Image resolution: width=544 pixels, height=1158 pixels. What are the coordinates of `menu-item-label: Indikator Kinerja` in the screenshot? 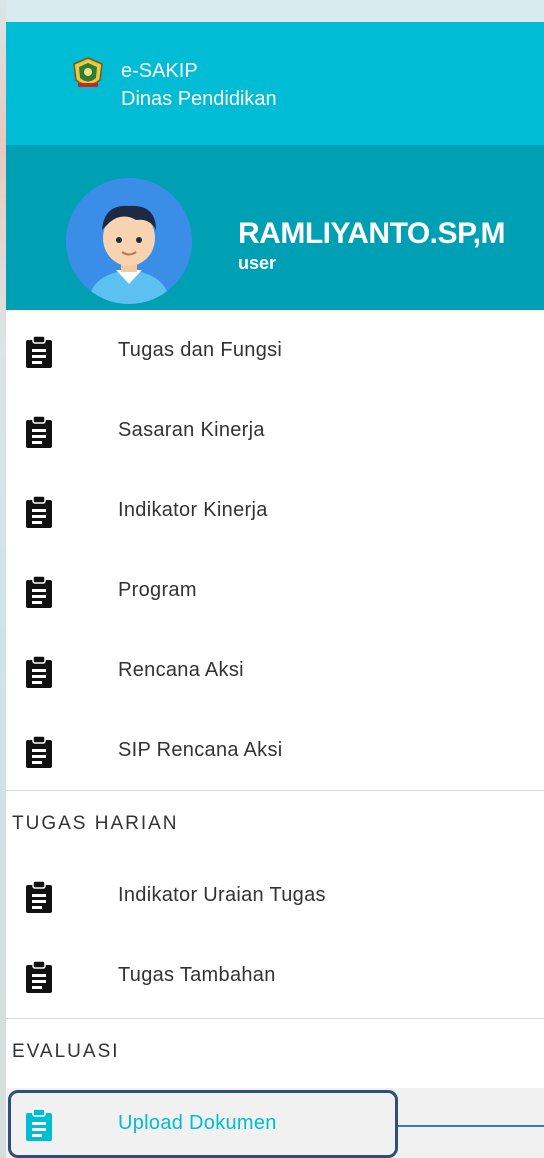 It's located at (193, 510).